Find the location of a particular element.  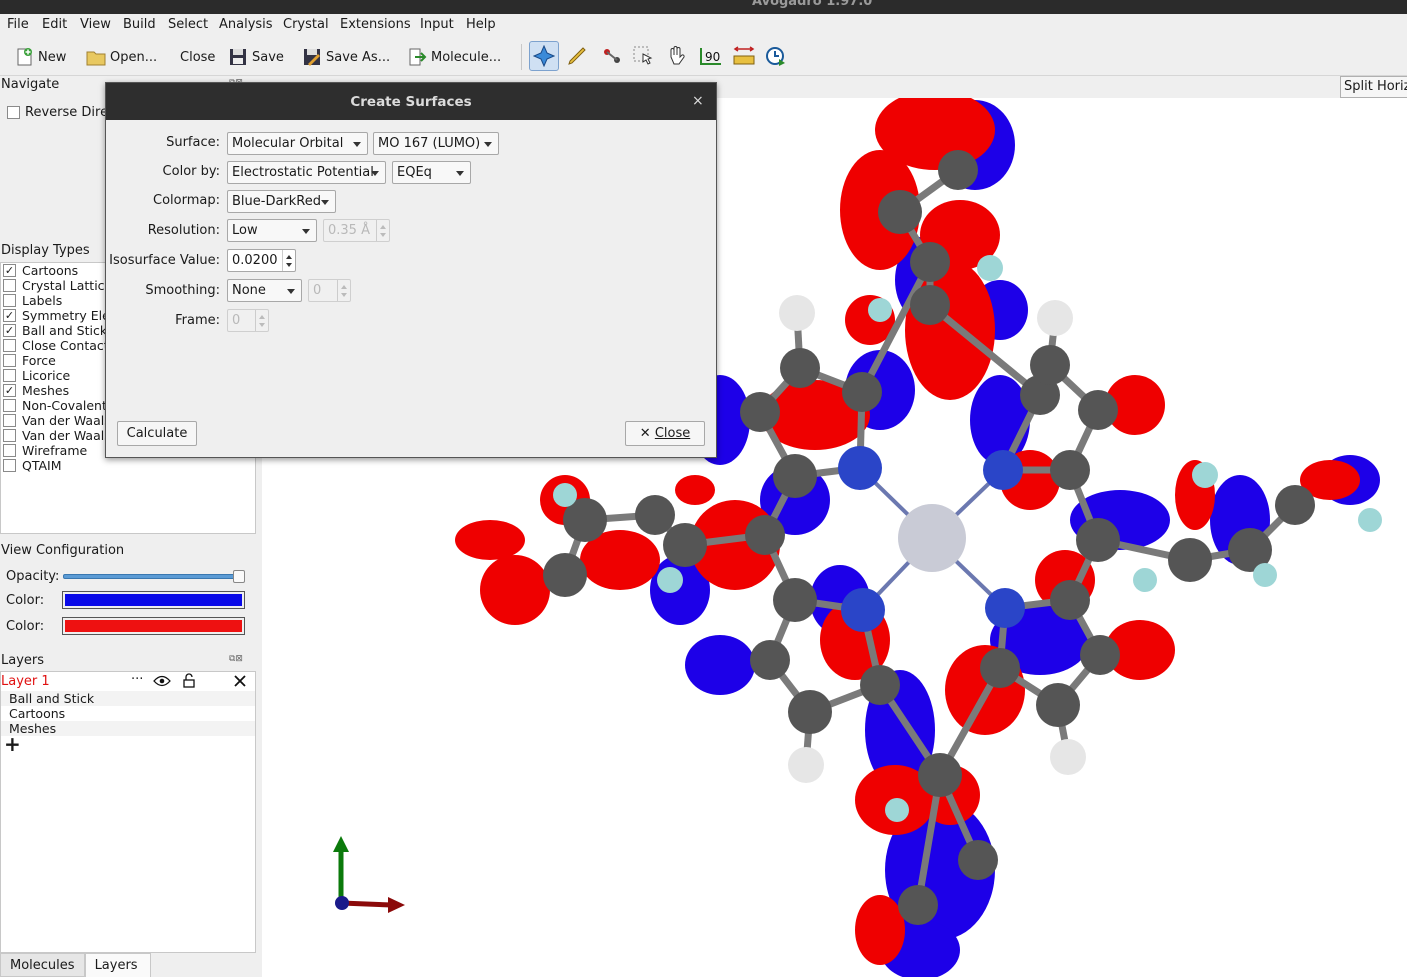

smoothing-dropdown: None is located at coordinates (264, 290).